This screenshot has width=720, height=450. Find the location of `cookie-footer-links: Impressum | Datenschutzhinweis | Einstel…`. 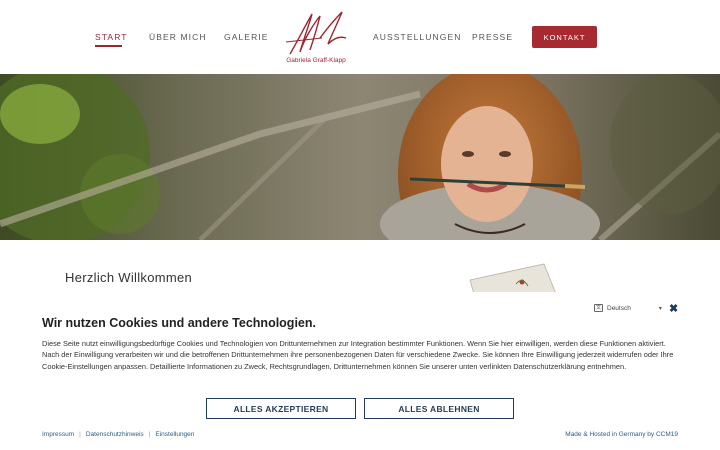

cookie-footer-links: Impressum | Datenschutzhinweis | Einstel… is located at coordinates (118, 434).